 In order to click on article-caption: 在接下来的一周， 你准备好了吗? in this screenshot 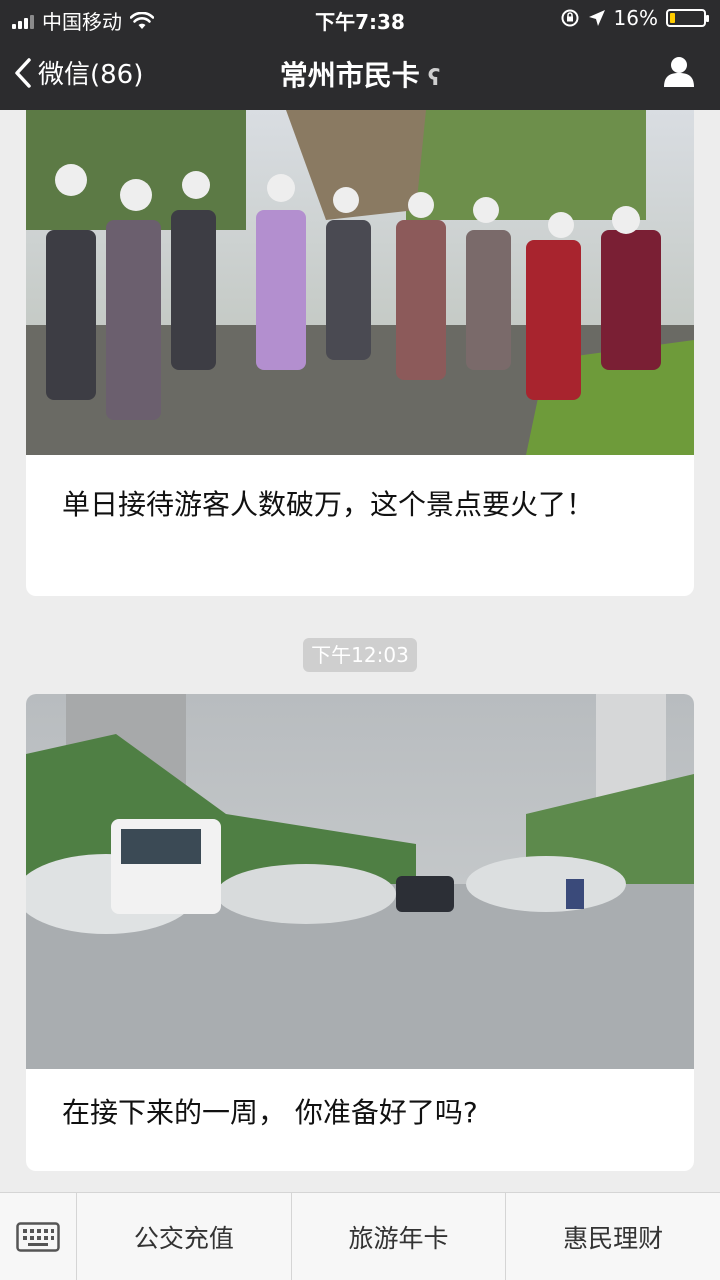, I will do `click(270, 1112)`.